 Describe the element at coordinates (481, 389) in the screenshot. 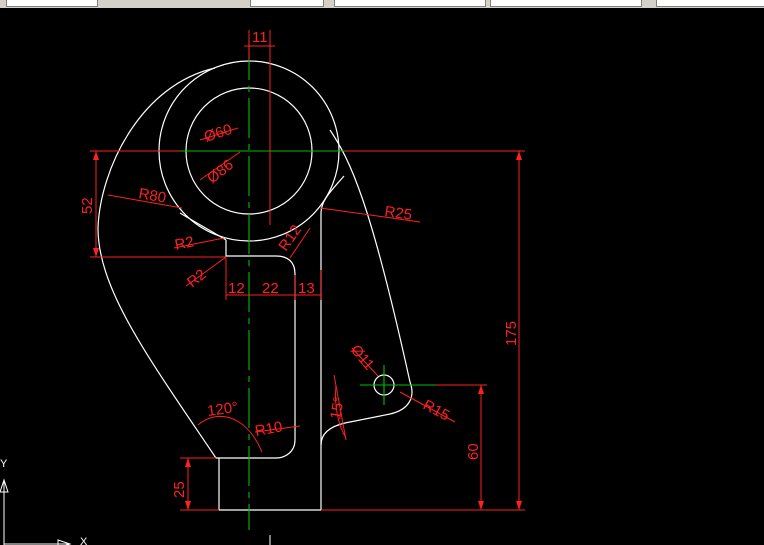

I see `arrow-60-top` at that location.